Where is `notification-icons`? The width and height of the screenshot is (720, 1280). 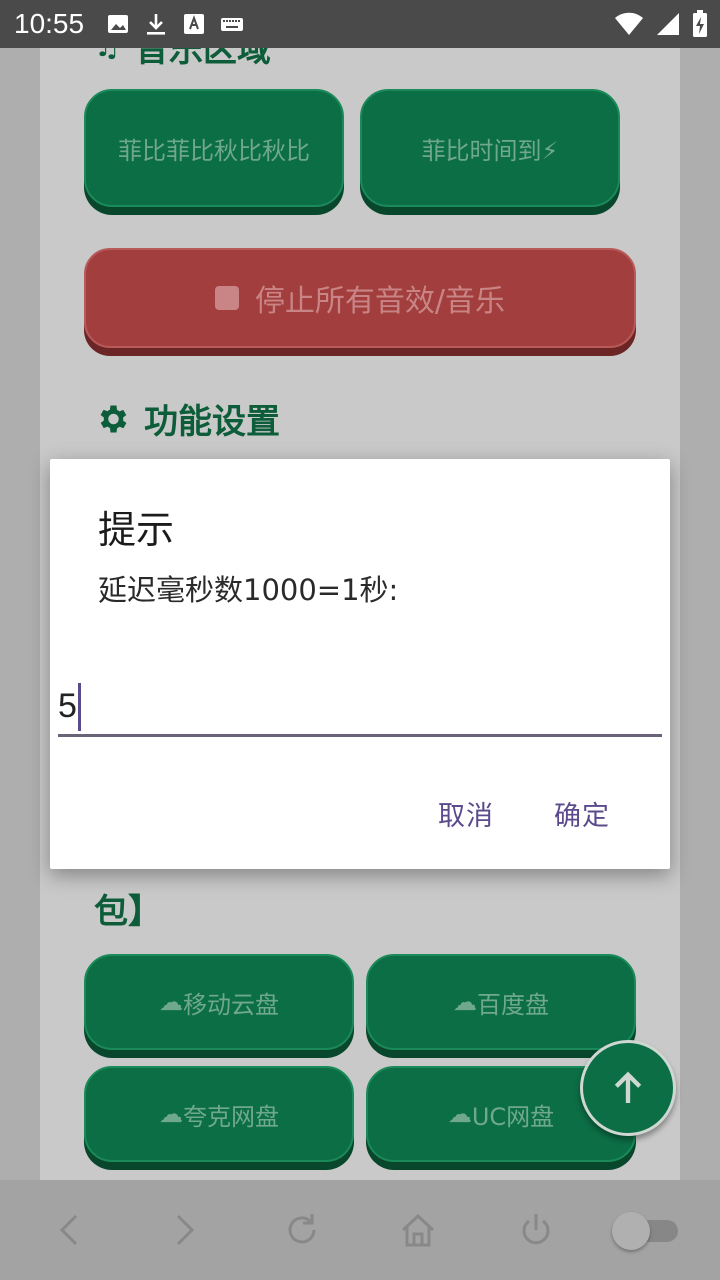 notification-icons is located at coordinates (175, 24).